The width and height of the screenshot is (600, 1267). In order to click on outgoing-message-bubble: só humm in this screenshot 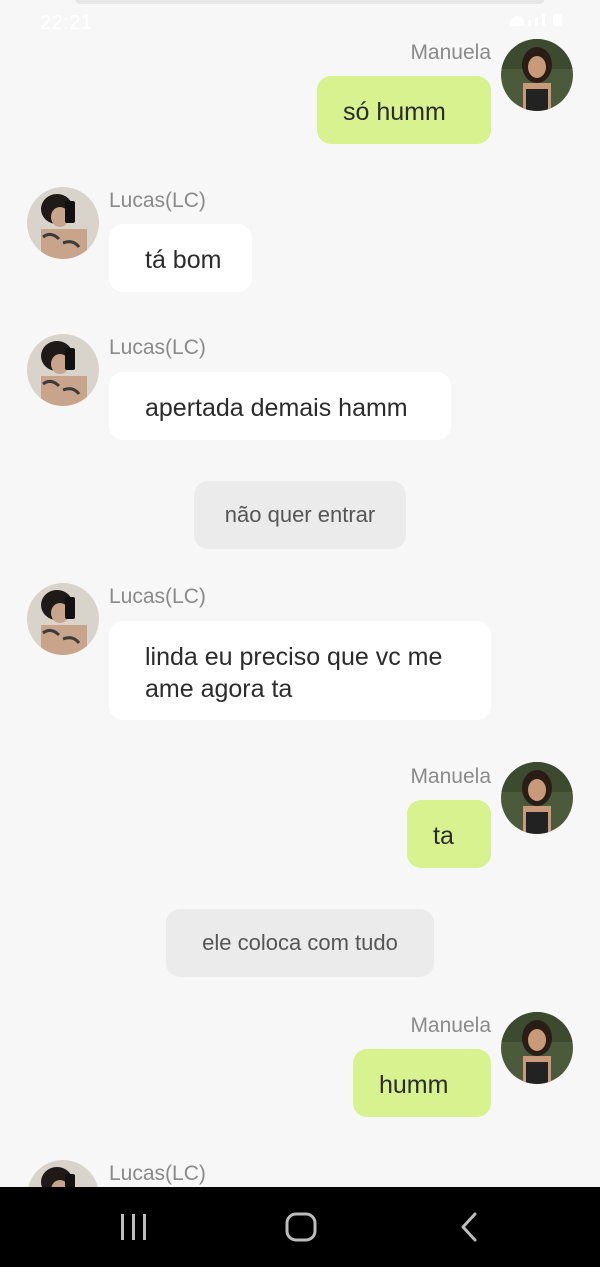, I will do `click(404, 110)`.